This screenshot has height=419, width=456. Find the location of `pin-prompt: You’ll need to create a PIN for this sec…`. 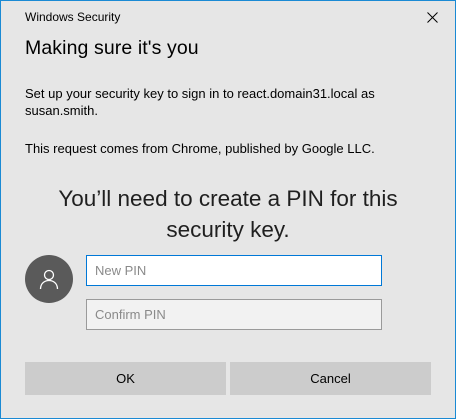

pin-prompt: You’ll need to create a PIN for this sec… is located at coordinates (228, 214).